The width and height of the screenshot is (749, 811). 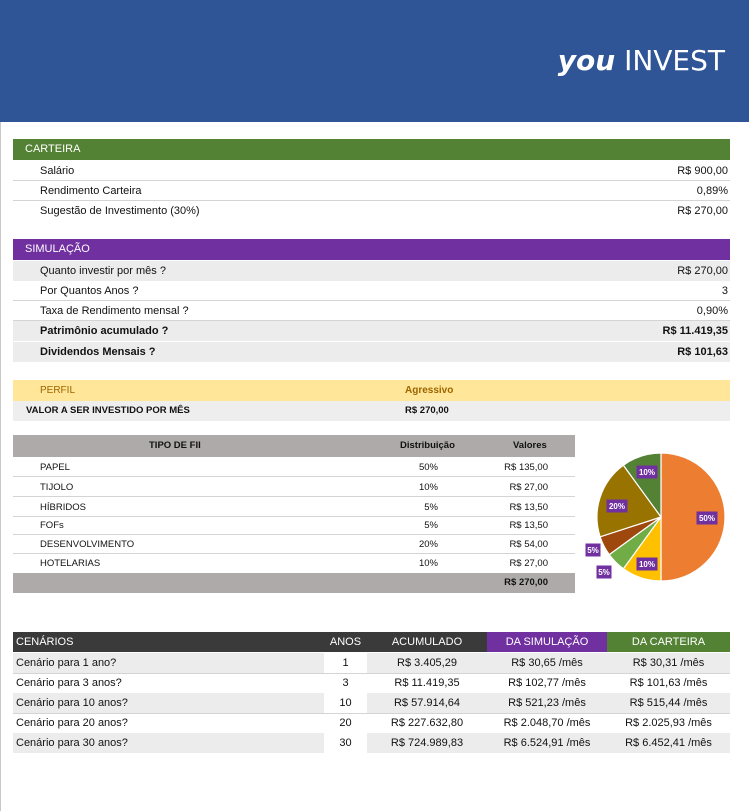 What do you see at coordinates (70, 563) in the screenshot?
I see `fii-name: HOTELARIAS` at bounding box center [70, 563].